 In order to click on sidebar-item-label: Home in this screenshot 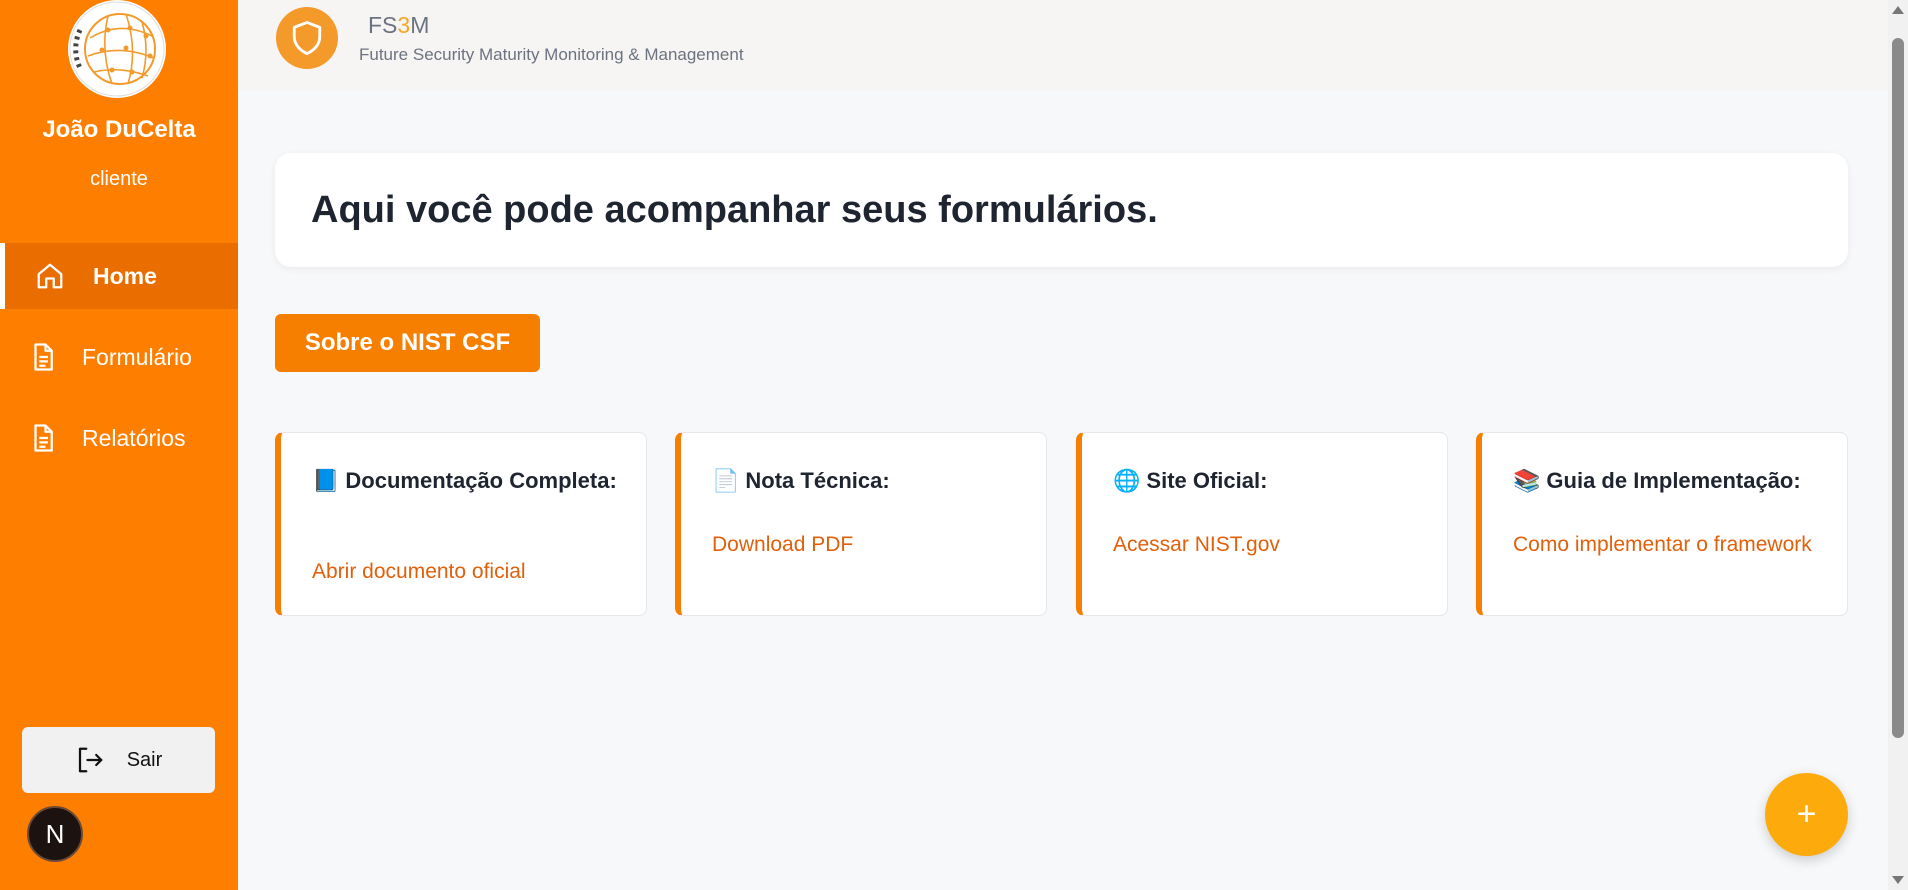, I will do `click(125, 275)`.